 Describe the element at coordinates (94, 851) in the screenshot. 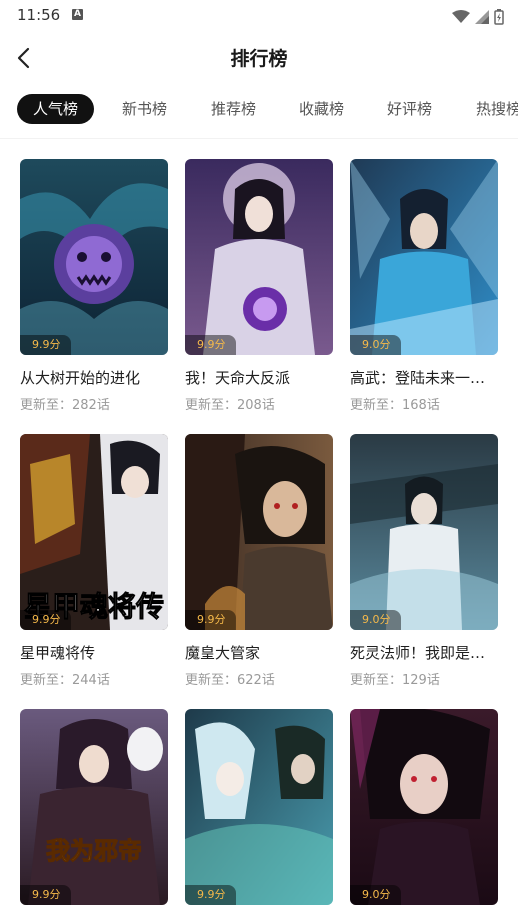

I see `cover-title-text: 我为邪帝` at that location.